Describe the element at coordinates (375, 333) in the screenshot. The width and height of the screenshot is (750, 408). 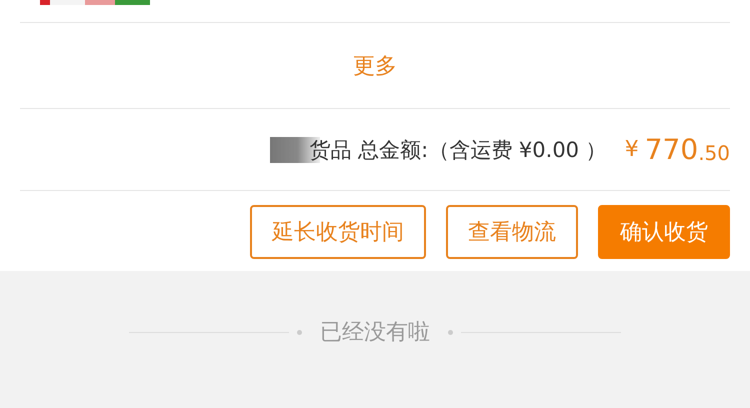
I see `end-notice: 已经没有啦` at that location.